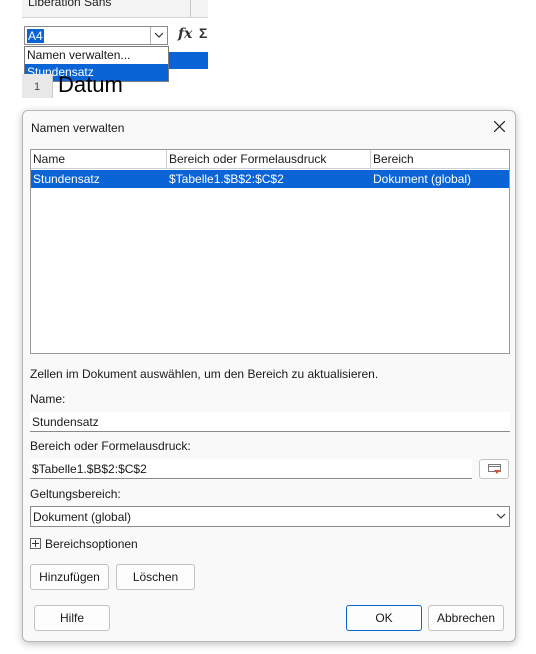 This screenshot has width=536, height=654. I want to click on range-field: $Tabelle1.$B$2:$C$2, so click(251, 469).